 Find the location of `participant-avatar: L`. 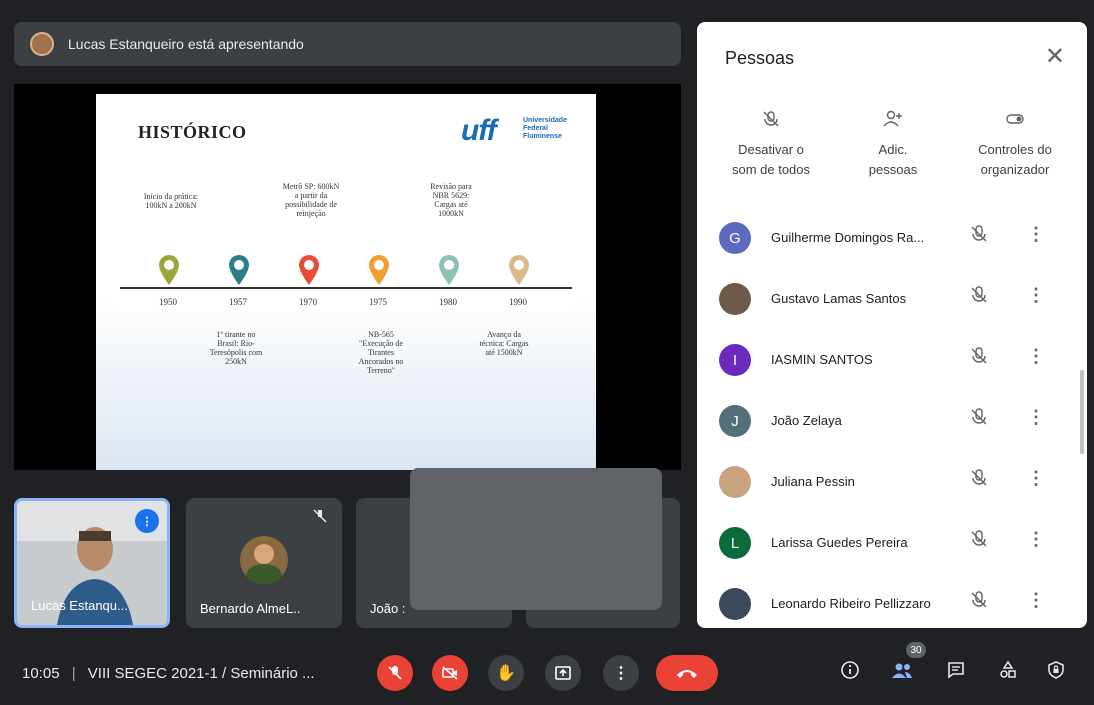

participant-avatar: L is located at coordinates (735, 543).